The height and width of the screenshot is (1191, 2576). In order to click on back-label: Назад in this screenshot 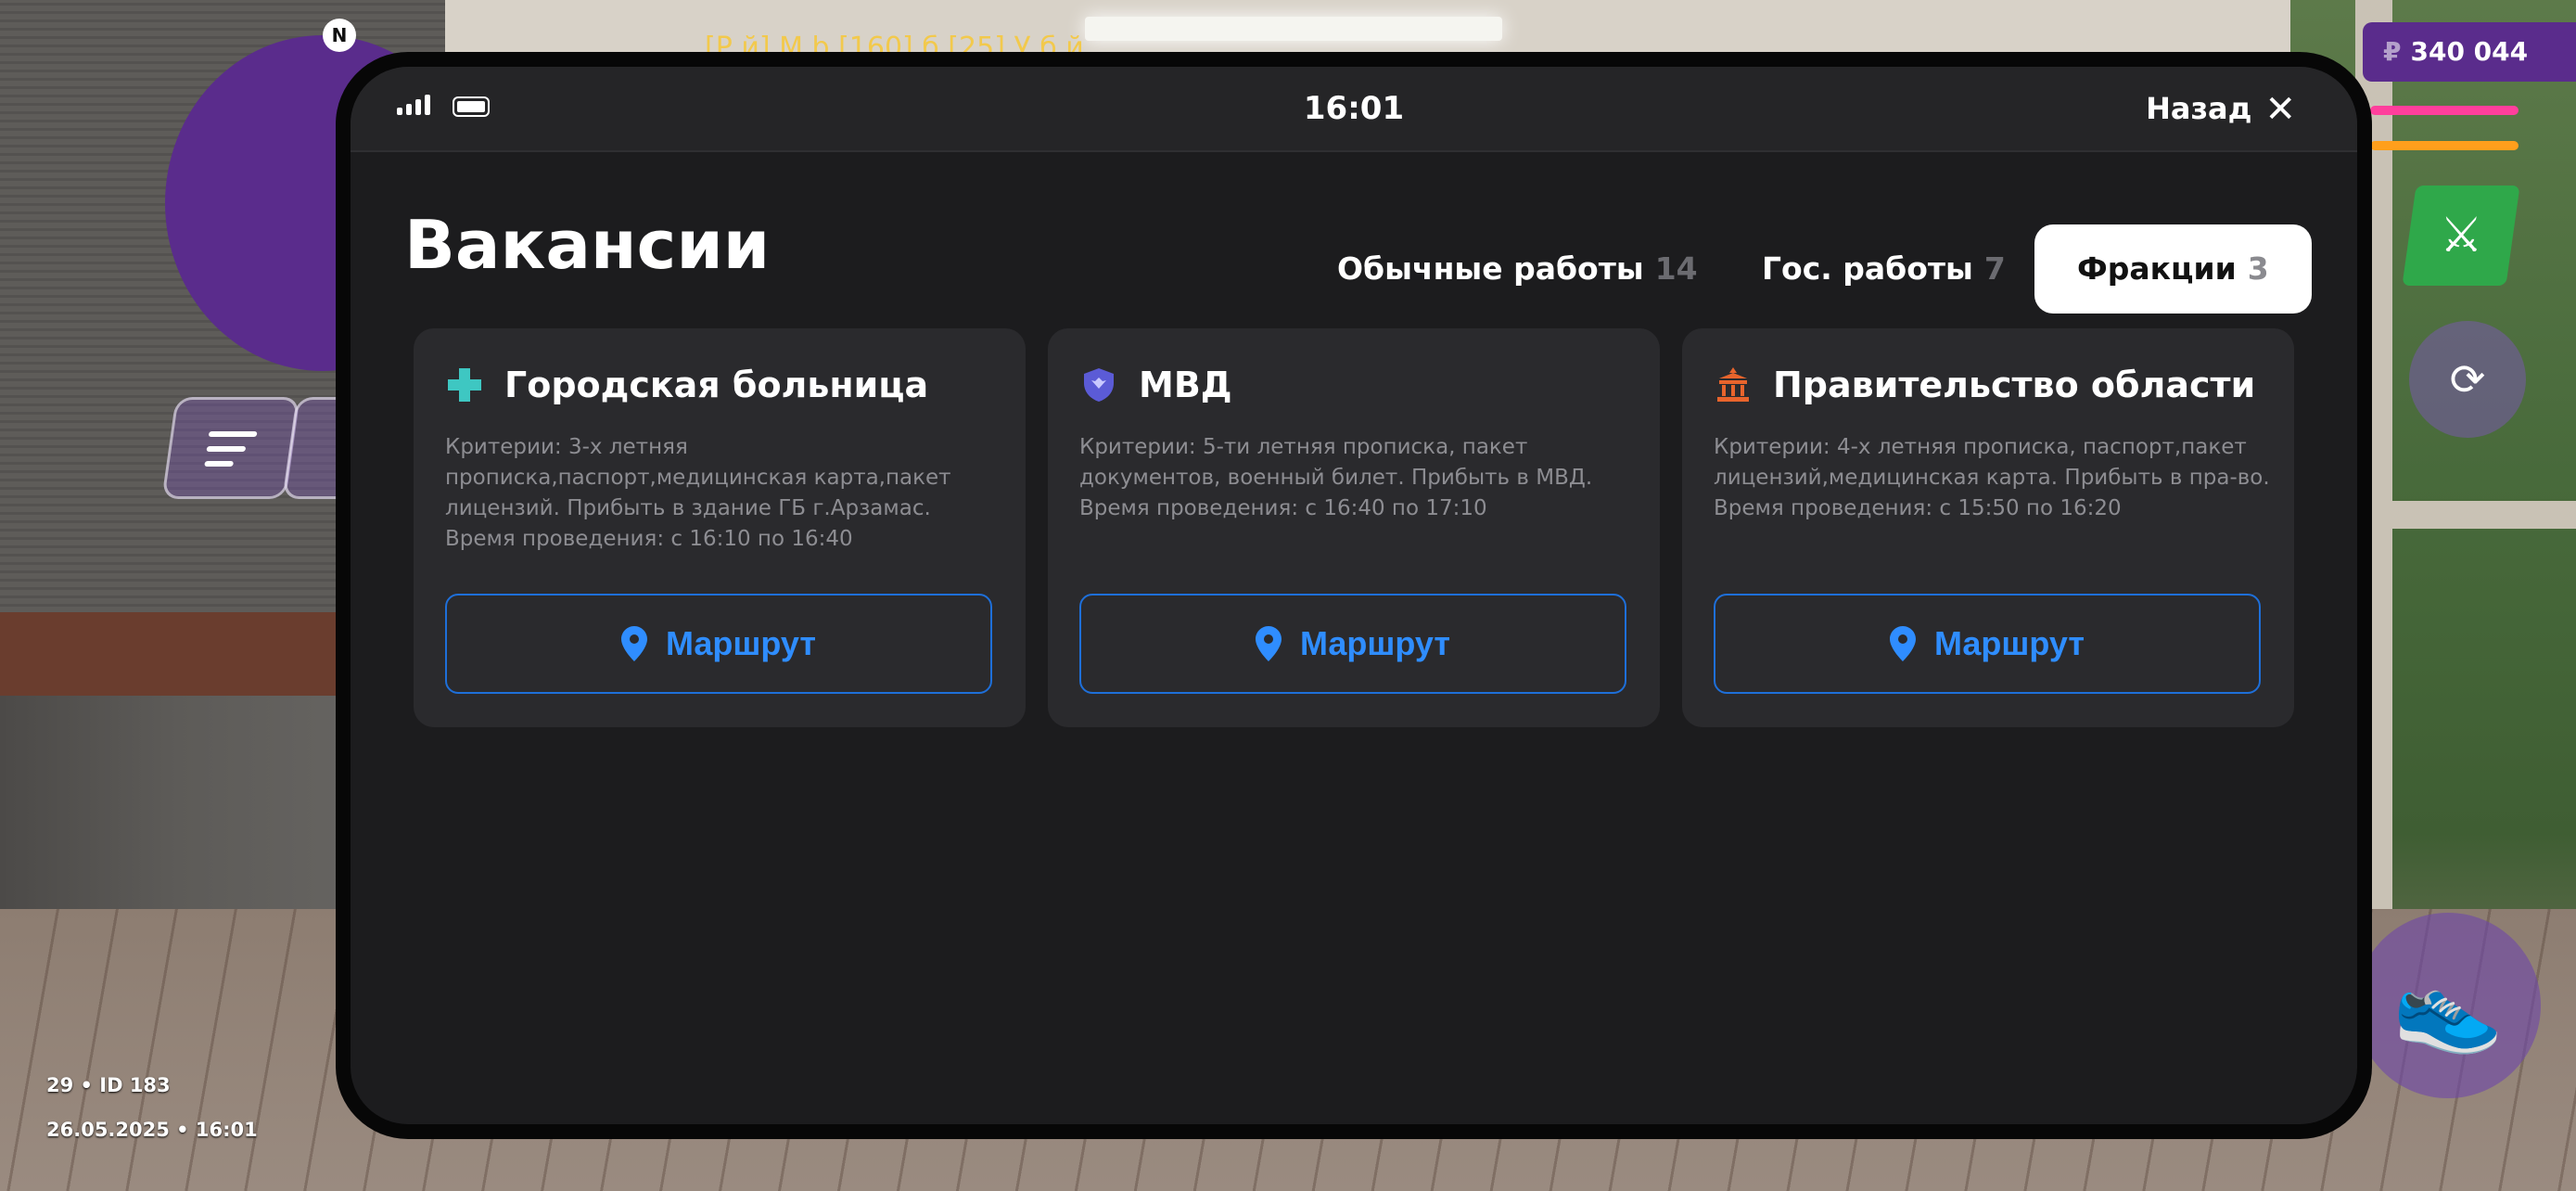, I will do `click(2199, 108)`.